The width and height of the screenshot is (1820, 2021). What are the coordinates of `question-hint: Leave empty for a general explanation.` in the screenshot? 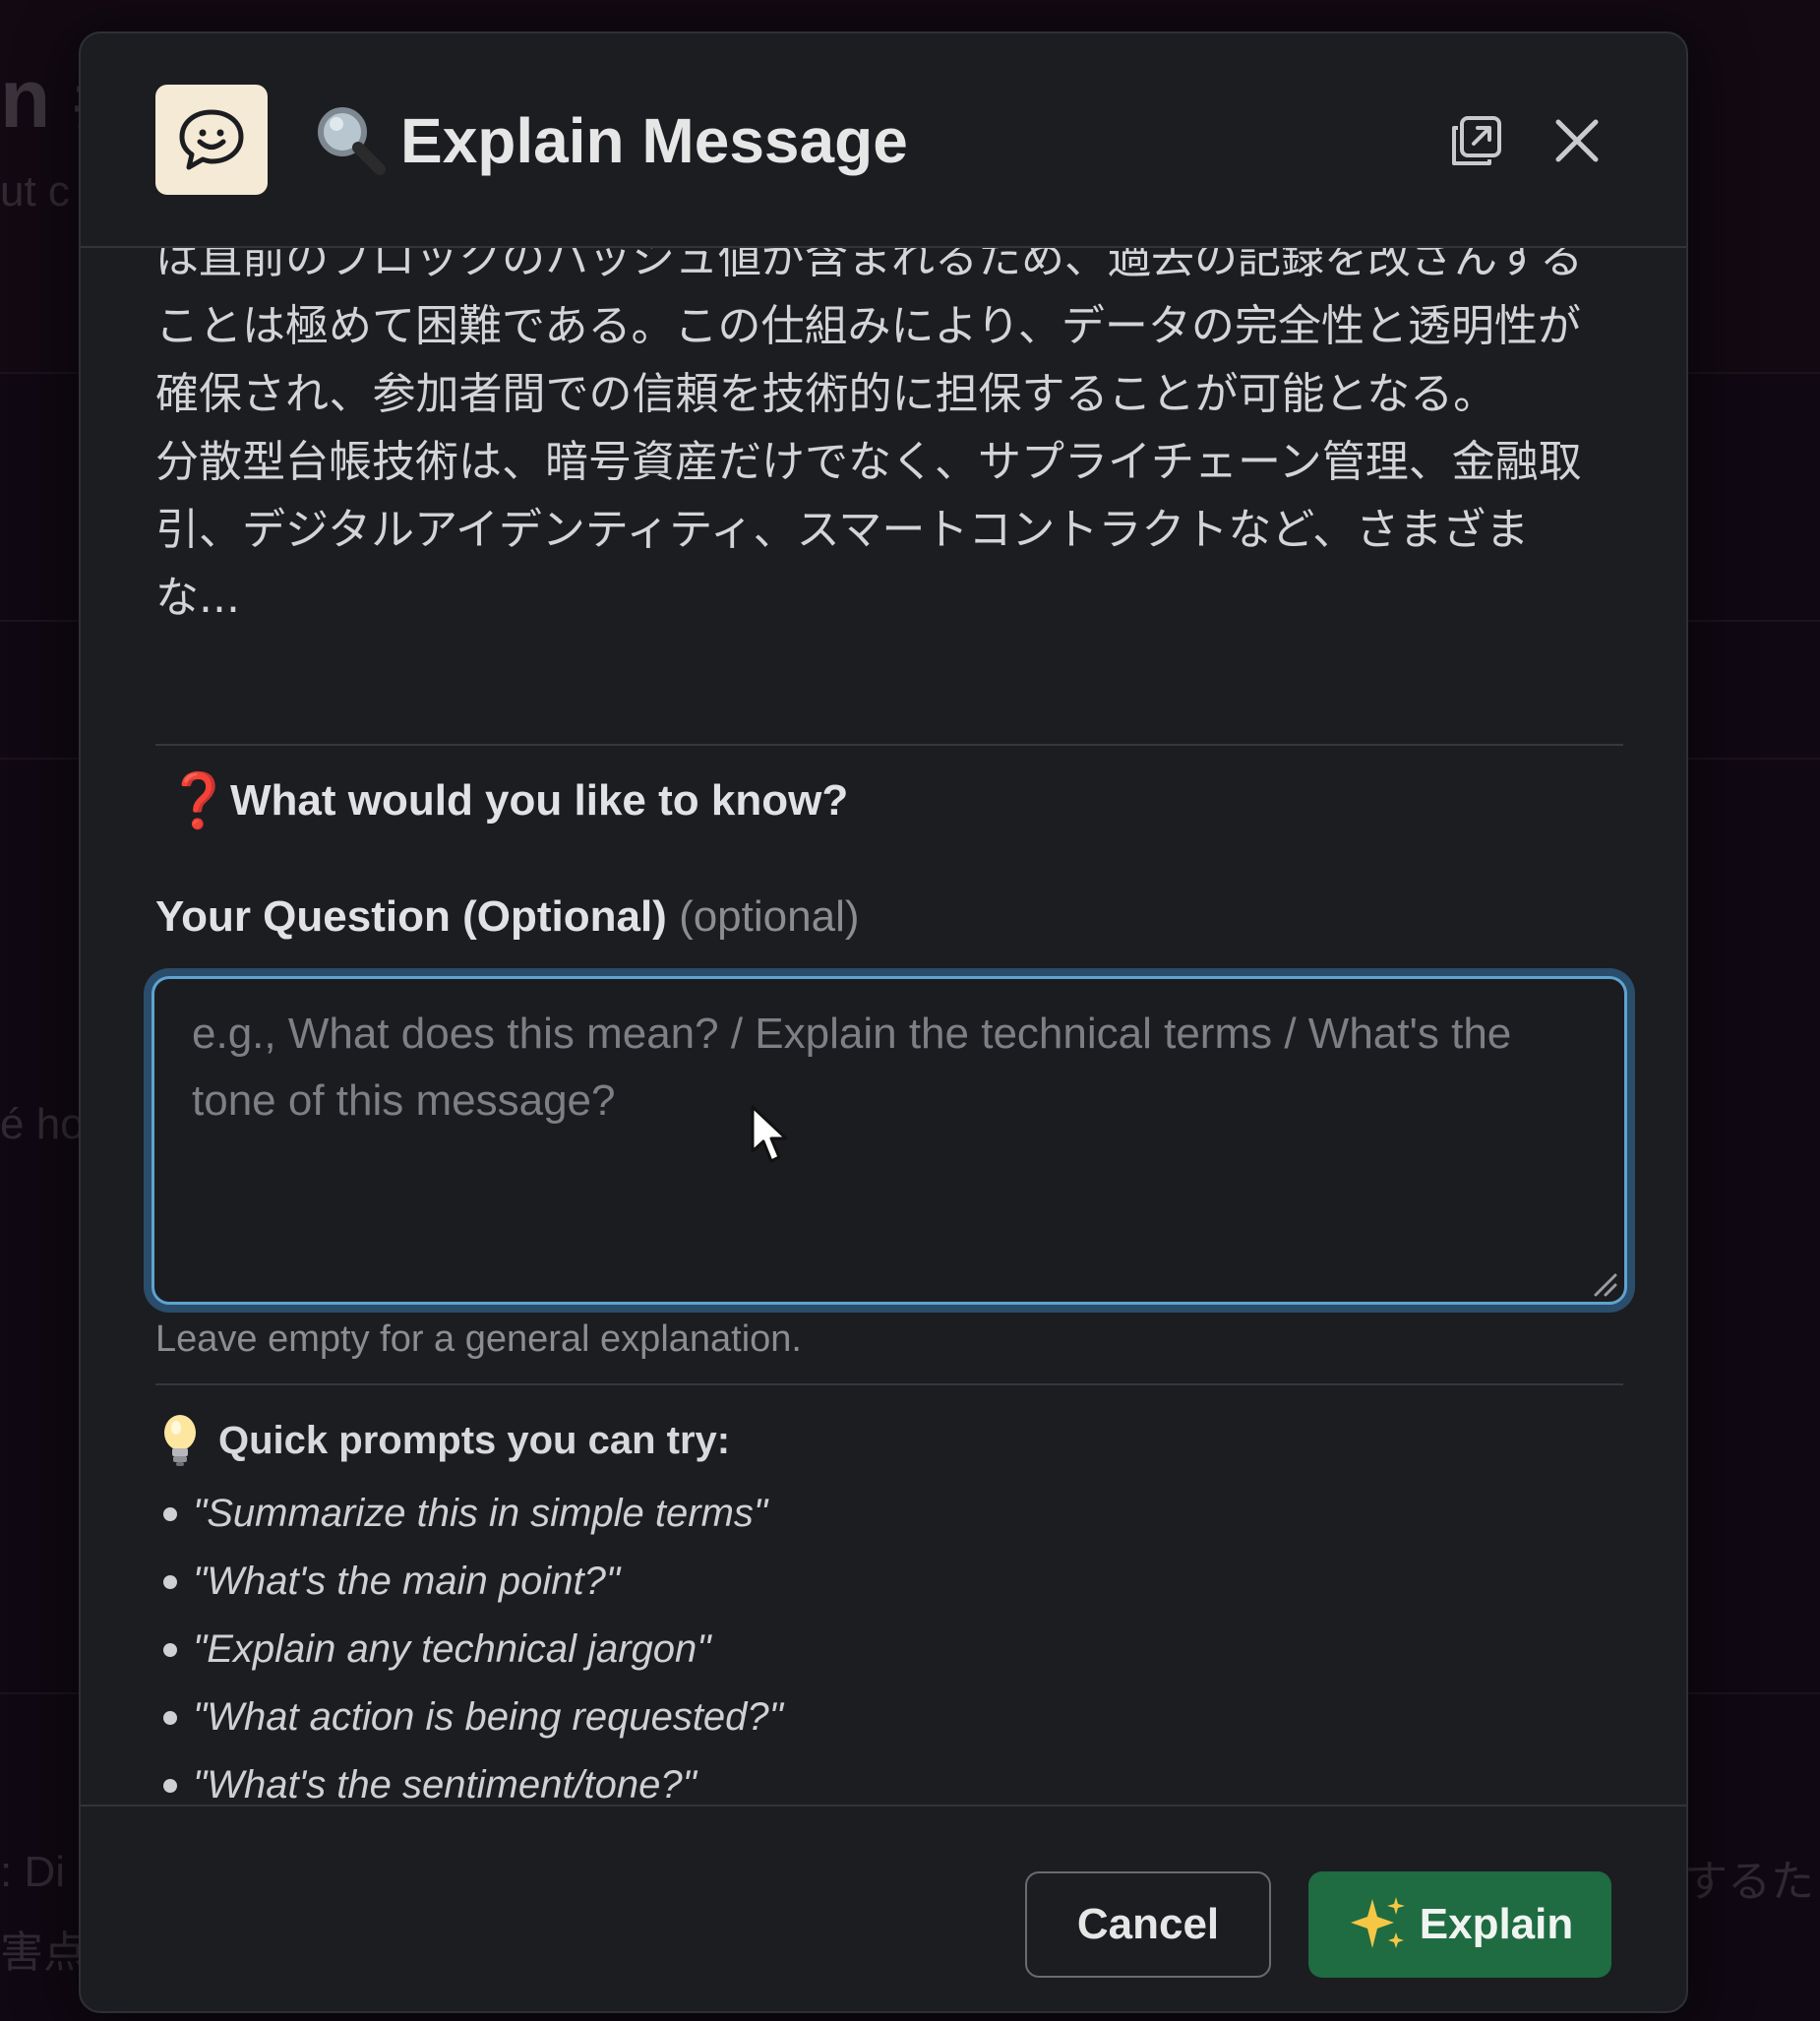 It's located at (478, 1339).